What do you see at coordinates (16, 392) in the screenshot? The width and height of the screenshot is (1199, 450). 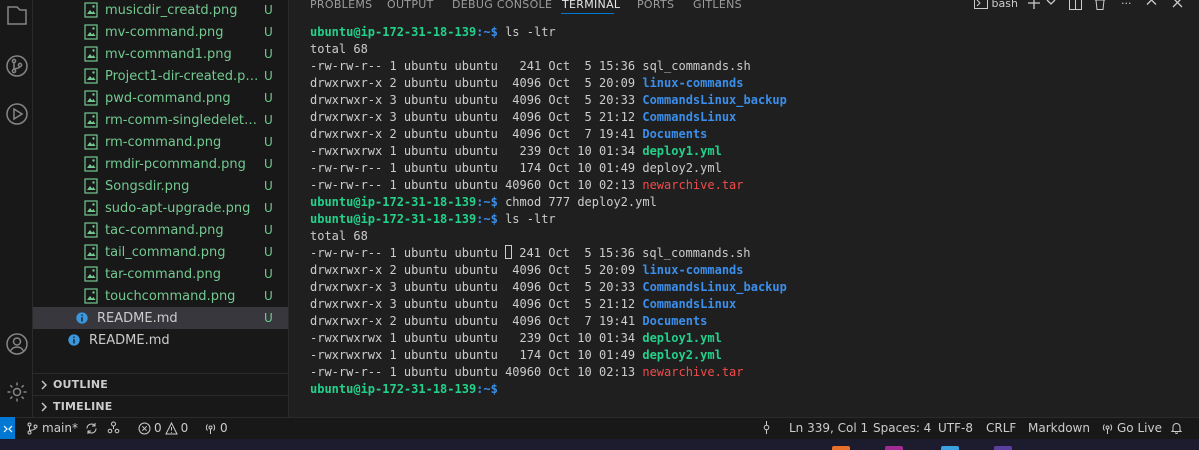 I see `settings-gear-icon` at bounding box center [16, 392].